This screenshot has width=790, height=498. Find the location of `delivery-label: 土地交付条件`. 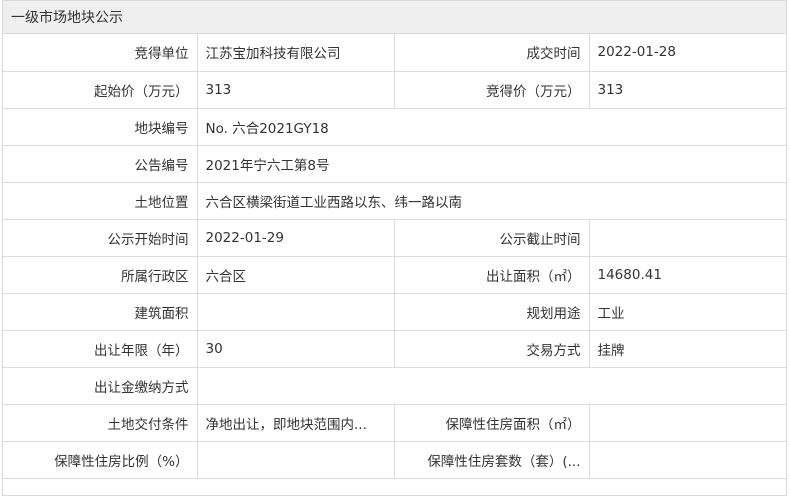

delivery-label: 土地交付条件 is located at coordinates (100, 422).